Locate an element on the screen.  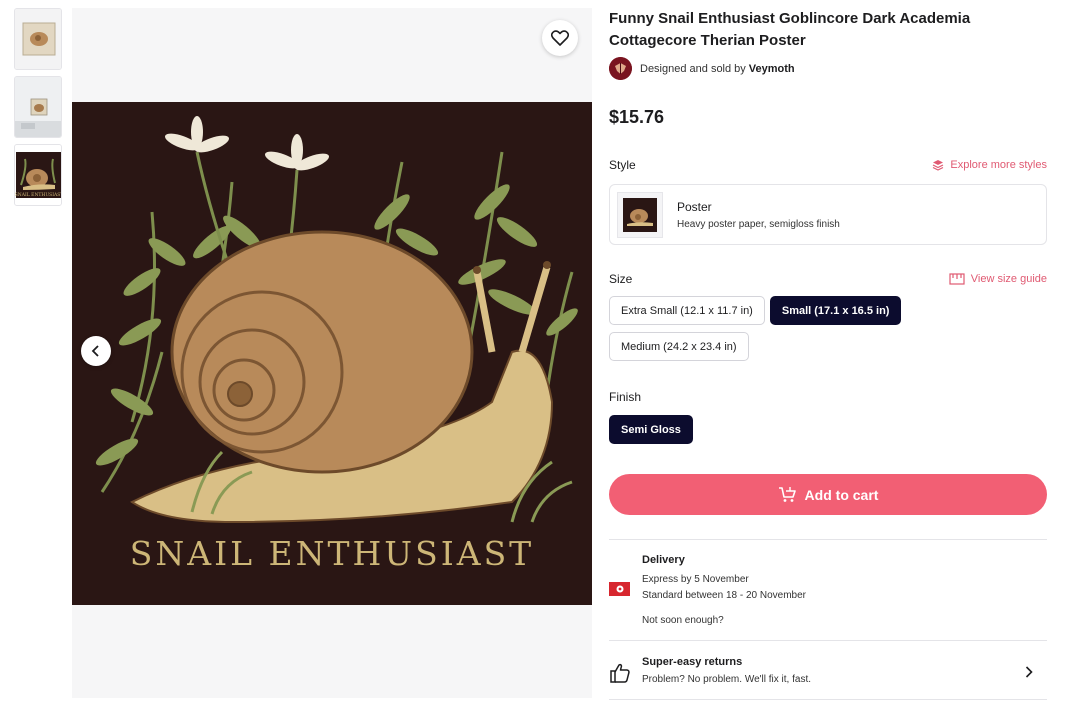
add-to-cart-label: Add to cart is located at coordinates (841, 494).